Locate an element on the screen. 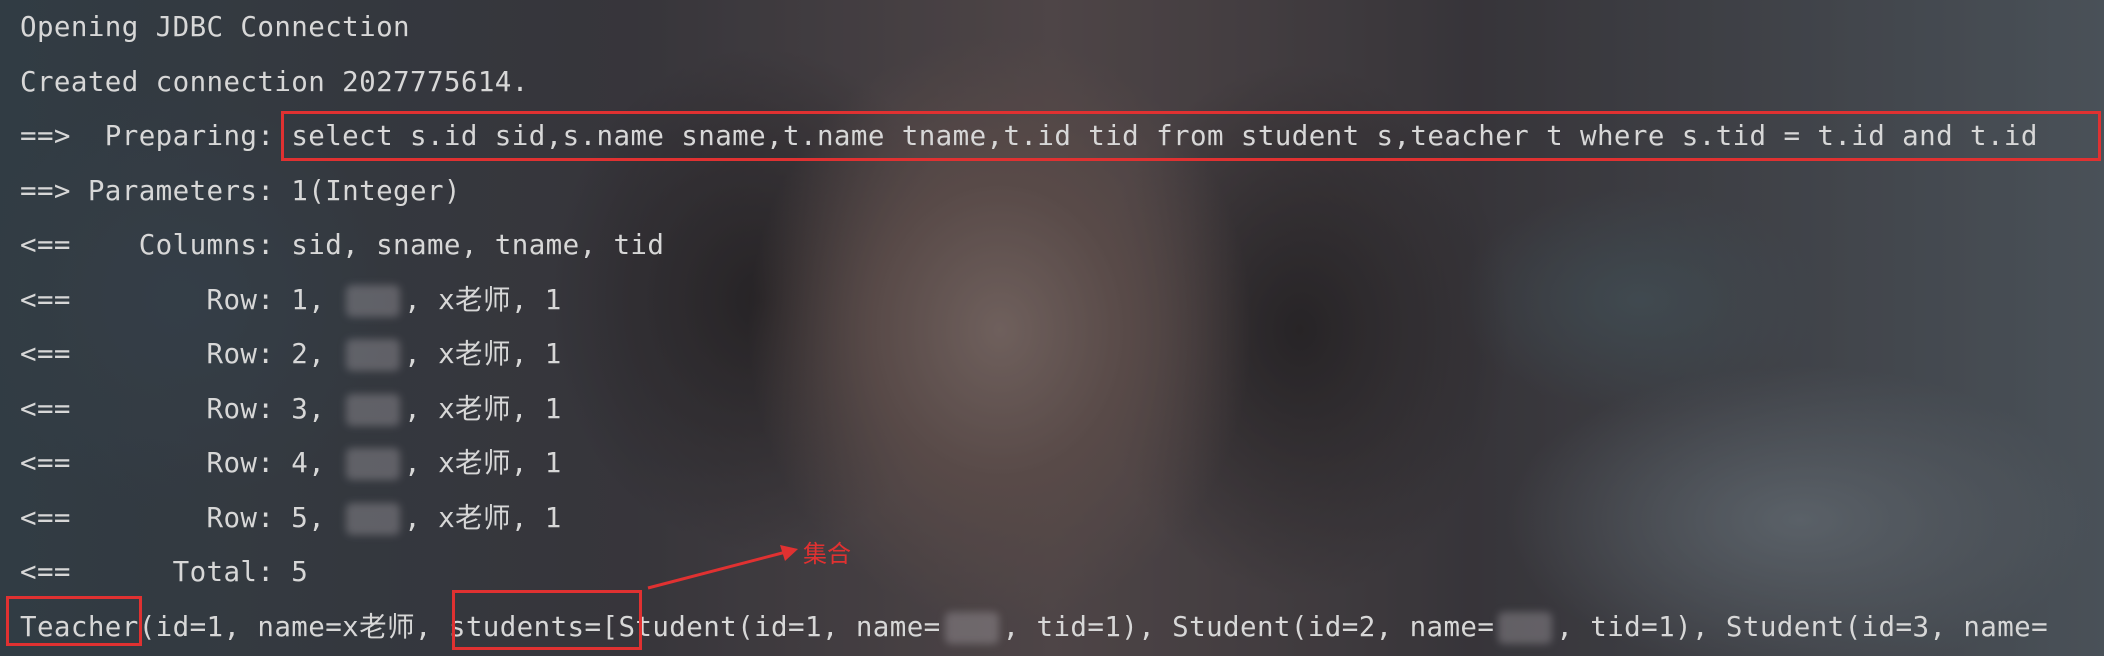 The height and width of the screenshot is (656, 2104). console-line: Opening JDBC Connection is located at coordinates (1060, 27).